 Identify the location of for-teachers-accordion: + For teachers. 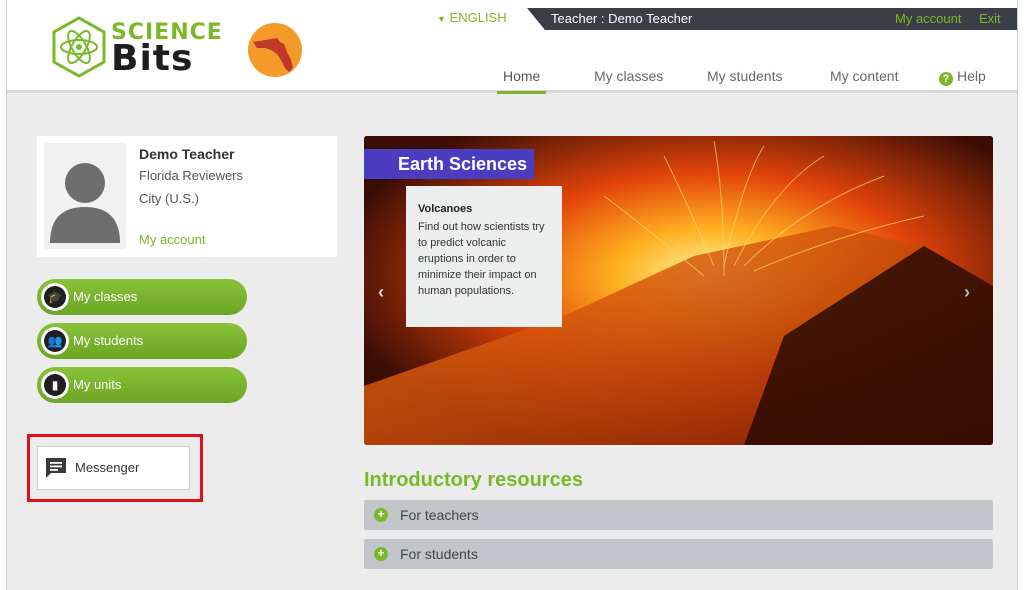
(678, 515).